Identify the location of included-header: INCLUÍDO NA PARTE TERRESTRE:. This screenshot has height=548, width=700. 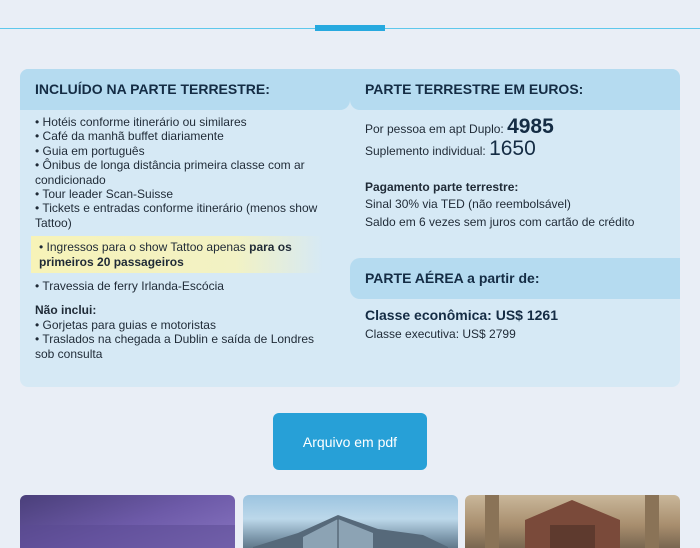
(185, 89).